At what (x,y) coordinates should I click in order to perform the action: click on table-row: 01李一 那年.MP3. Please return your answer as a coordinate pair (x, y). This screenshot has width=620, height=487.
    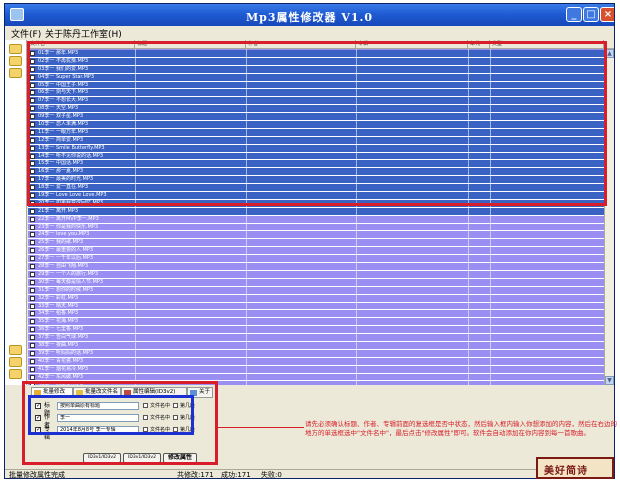
    Looking at the image, I should click on (316, 54).